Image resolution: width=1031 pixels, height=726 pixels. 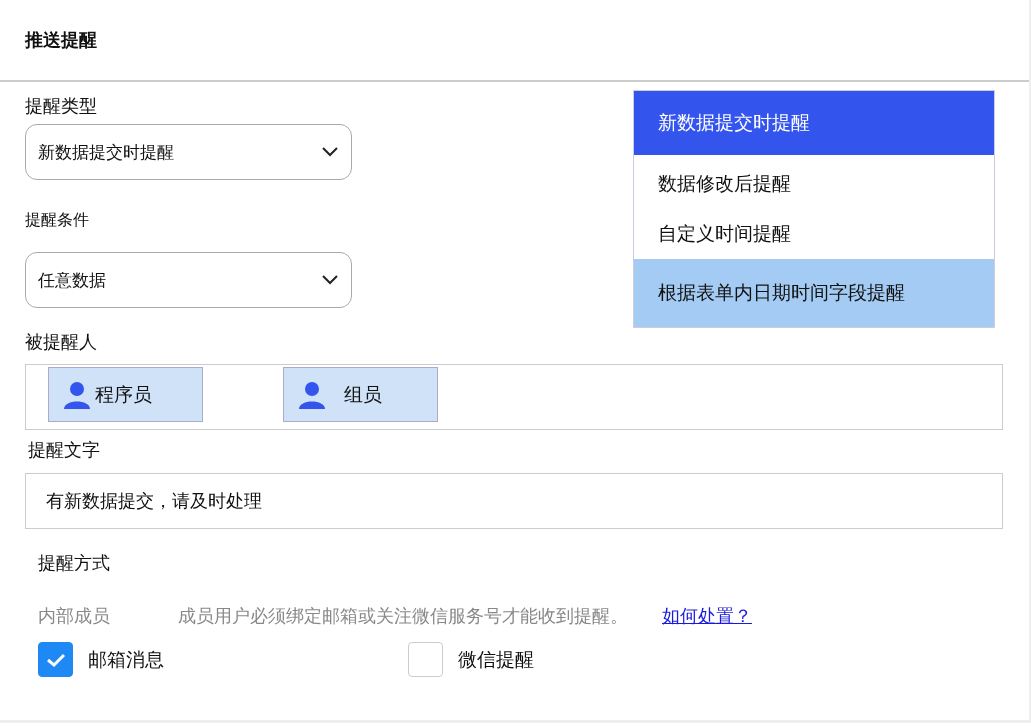 I want to click on checkmark-icon, so click(x=55, y=659).